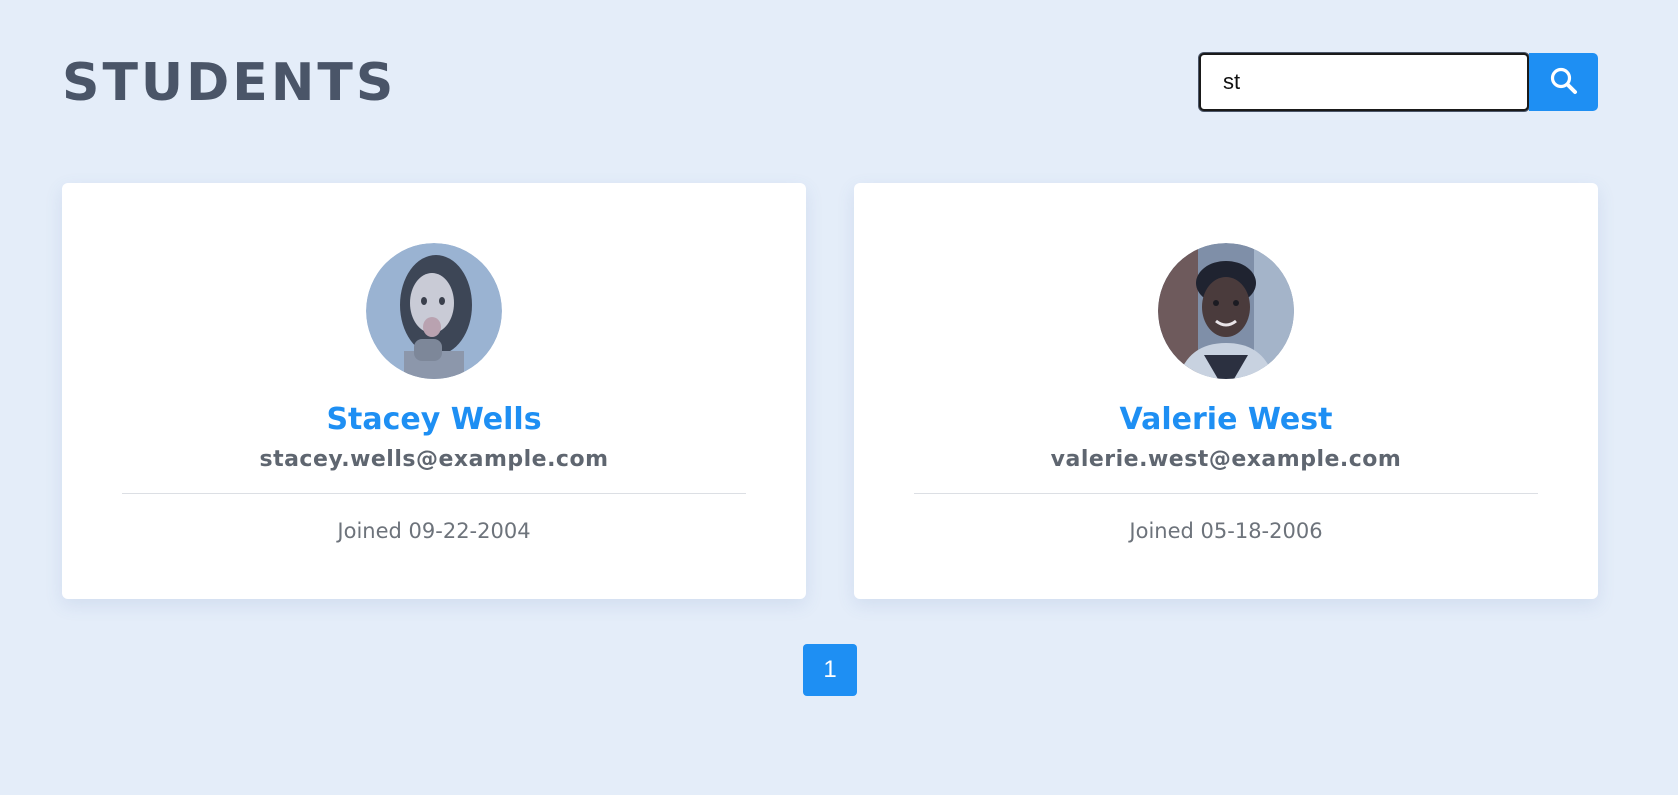  I want to click on student-name: Stacey Wells, so click(433, 420).